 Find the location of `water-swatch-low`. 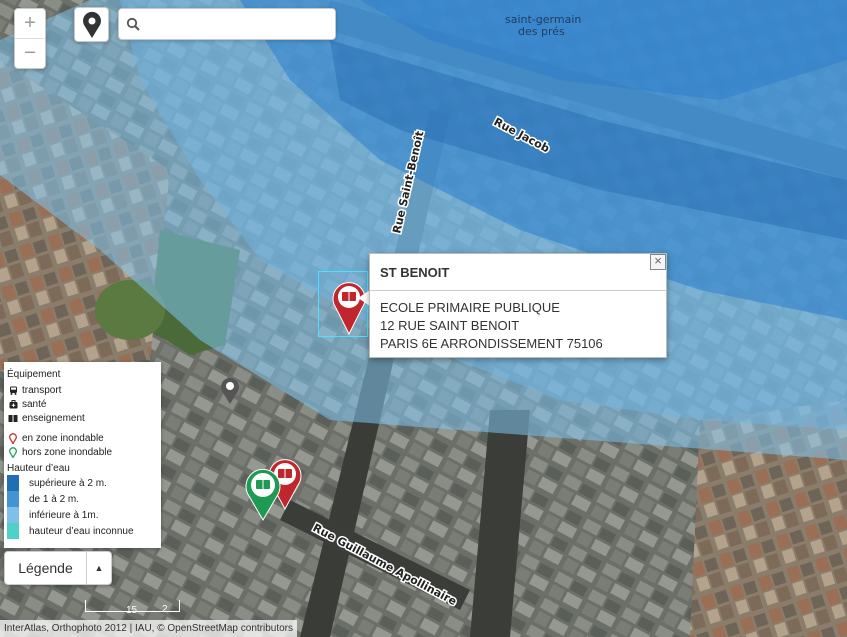

water-swatch-low is located at coordinates (13, 515).